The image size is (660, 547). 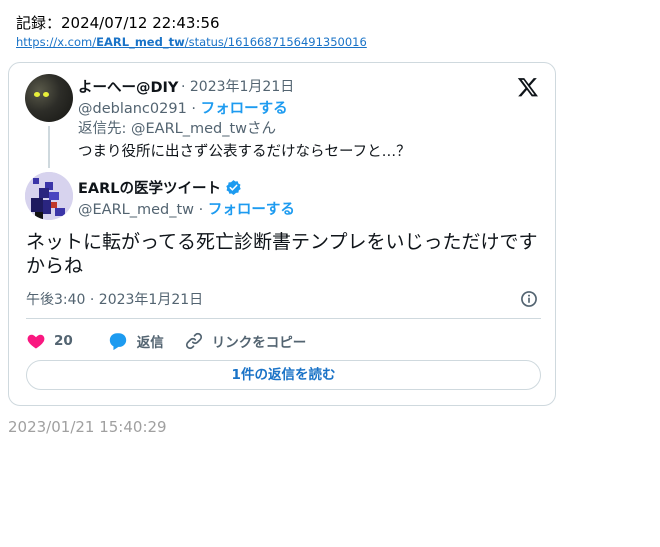 What do you see at coordinates (529, 299) in the screenshot?
I see `info-icon` at bounding box center [529, 299].